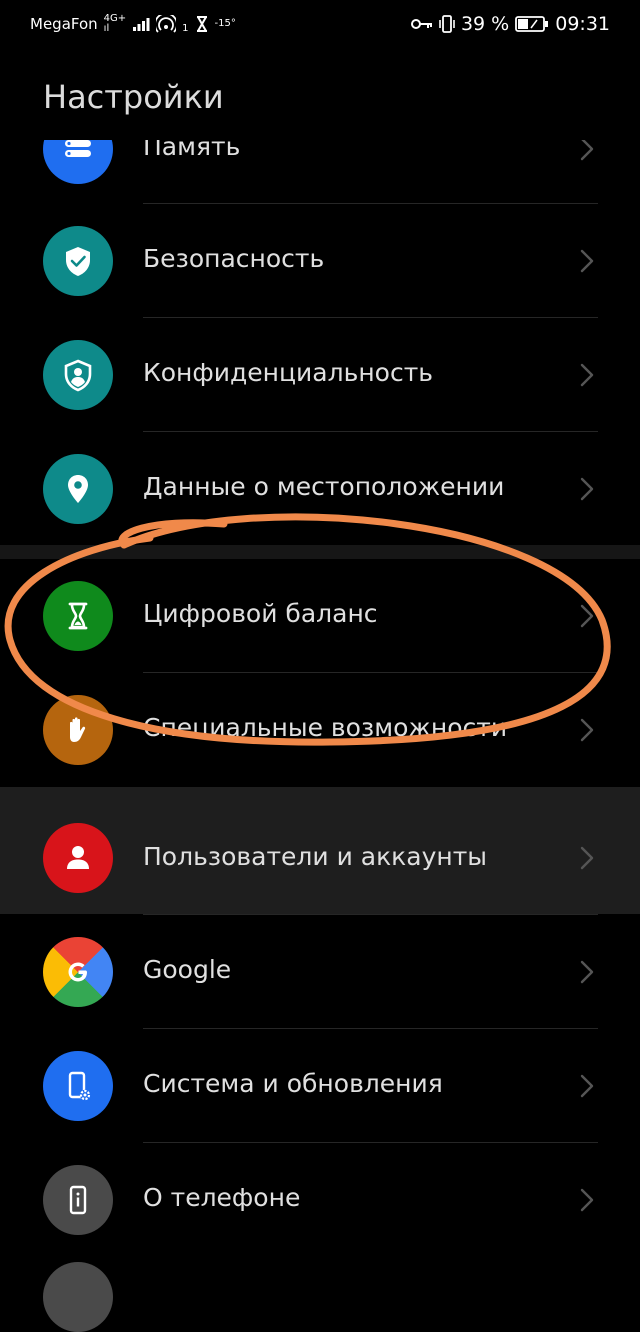  I want to click on settings-item-system-updates: Система и обновления, so click(320, 1086).